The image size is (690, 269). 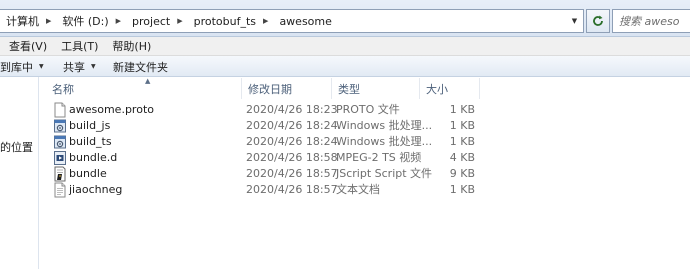 I want to click on video-file-icon, so click(x=60, y=158).